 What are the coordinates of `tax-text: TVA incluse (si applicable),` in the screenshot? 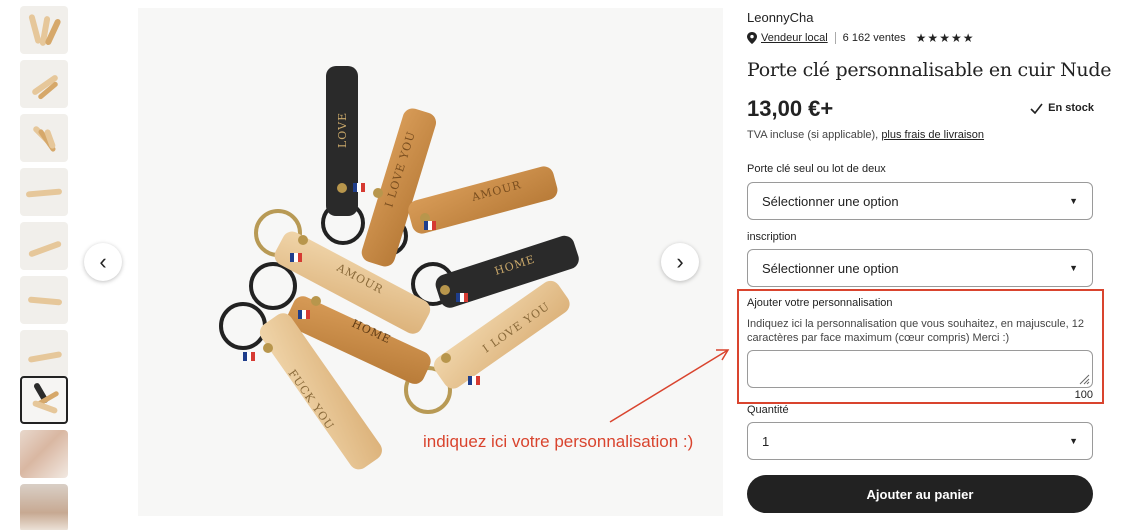 It's located at (813, 135).